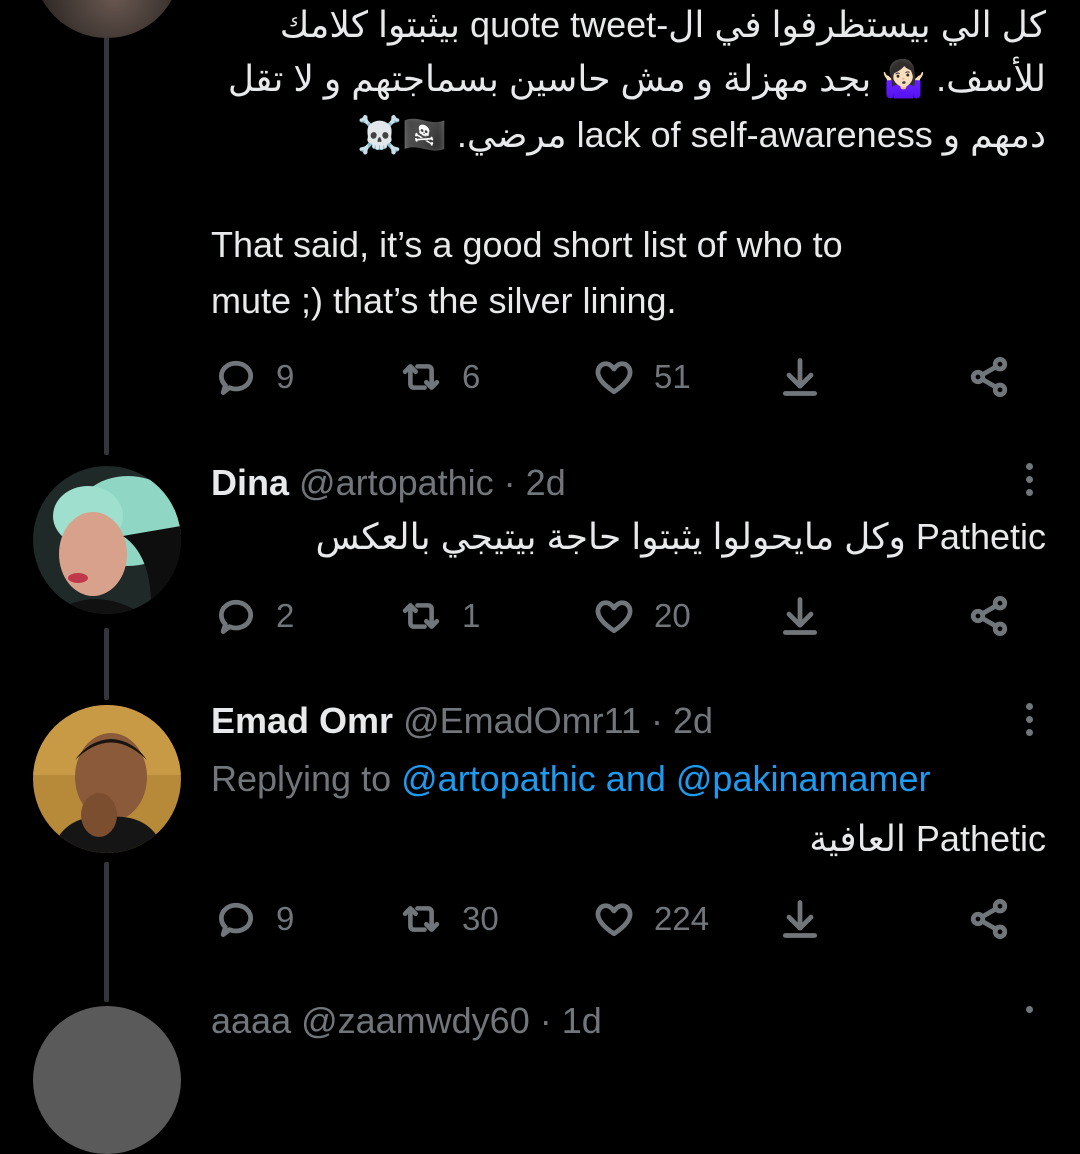  Describe the element at coordinates (301, 778) in the screenshot. I see `replying-prefix: Replying to` at that location.